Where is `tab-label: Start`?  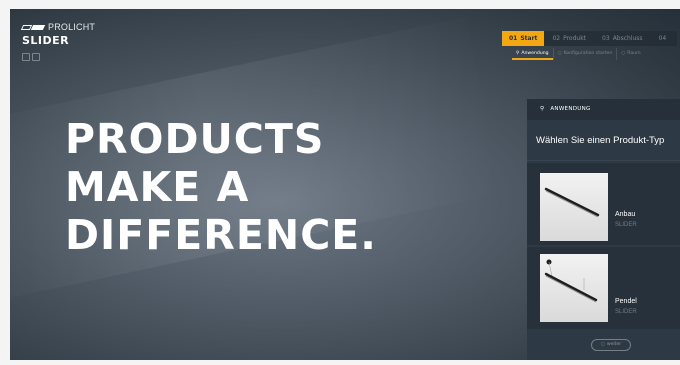 tab-label: Start is located at coordinates (529, 38).